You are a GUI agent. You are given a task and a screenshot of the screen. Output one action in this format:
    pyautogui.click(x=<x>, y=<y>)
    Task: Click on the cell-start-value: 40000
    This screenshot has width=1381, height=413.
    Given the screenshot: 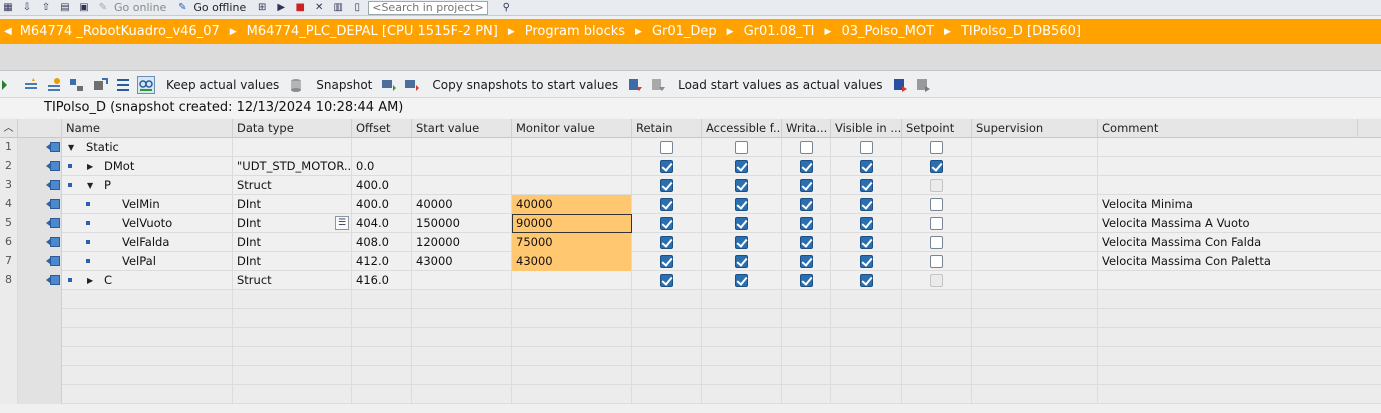 What is the action you would take?
    pyautogui.click(x=462, y=204)
    